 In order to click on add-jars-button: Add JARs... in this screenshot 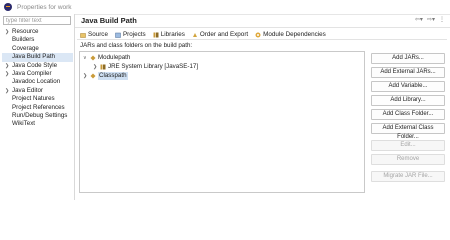, I will do `click(408, 58)`.